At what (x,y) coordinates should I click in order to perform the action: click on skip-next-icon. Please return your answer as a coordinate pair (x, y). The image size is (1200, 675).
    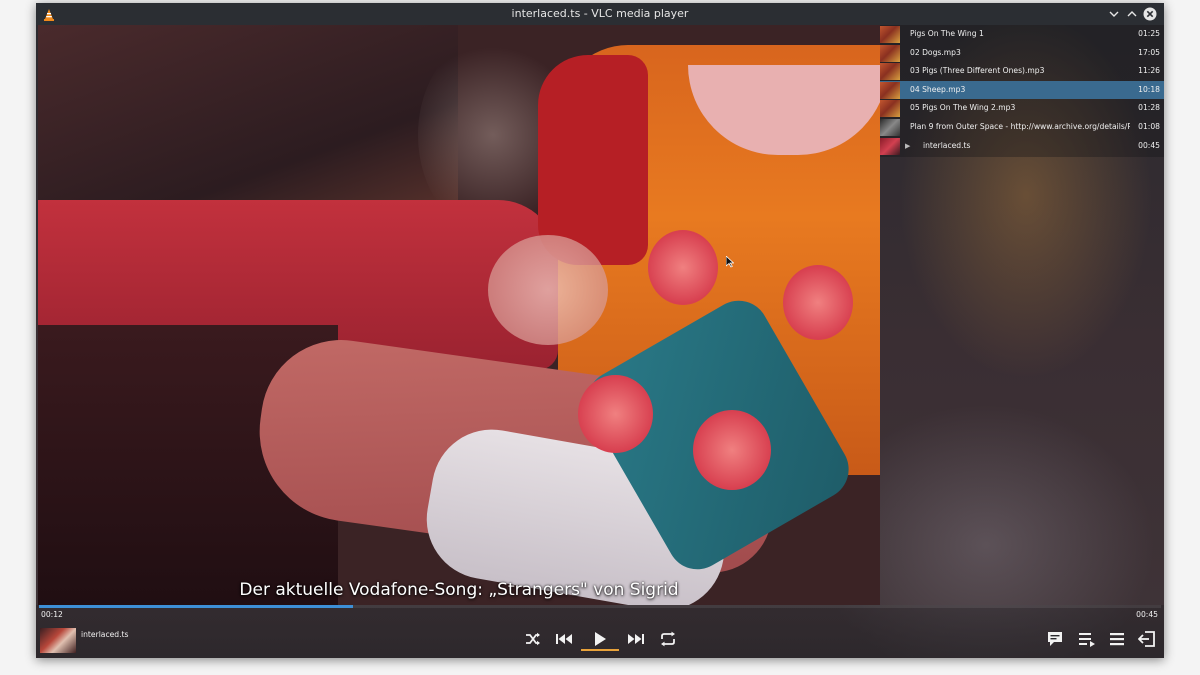
    Looking at the image, I should click on (636, 639).